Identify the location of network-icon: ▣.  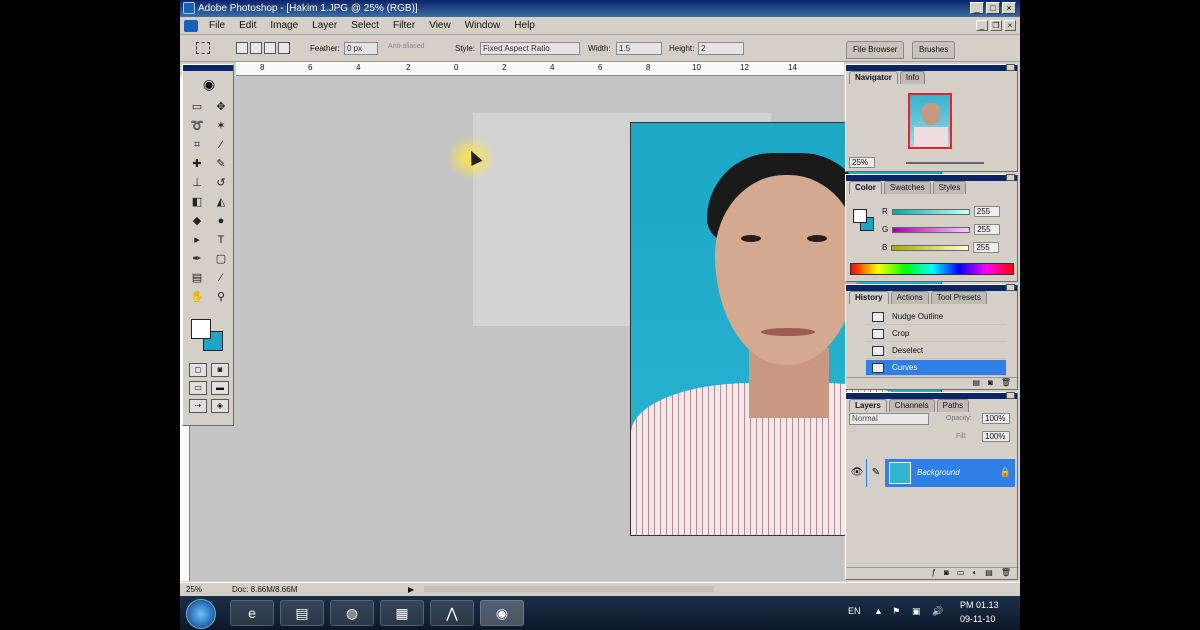
(916, 611).